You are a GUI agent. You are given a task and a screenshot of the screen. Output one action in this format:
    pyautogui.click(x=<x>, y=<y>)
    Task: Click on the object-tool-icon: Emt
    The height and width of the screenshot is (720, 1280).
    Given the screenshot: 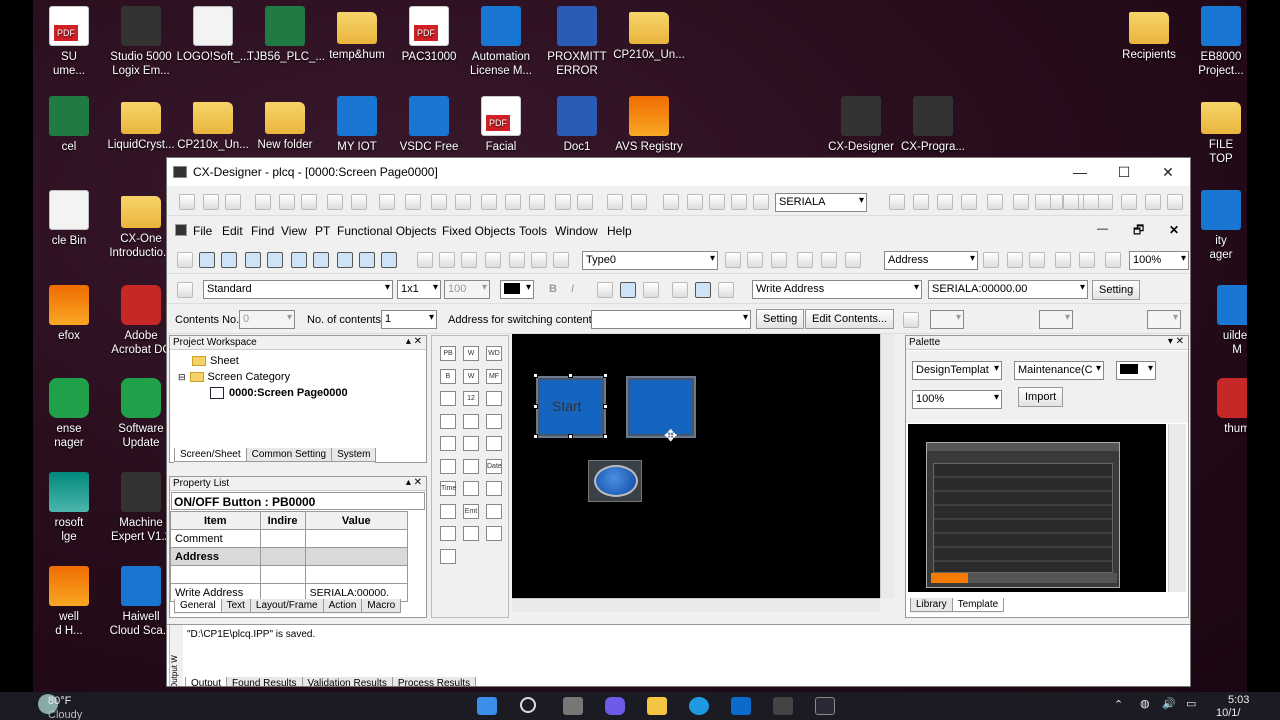 What is the action you would take?
    pyautogui.click(x=471, y=511)
    